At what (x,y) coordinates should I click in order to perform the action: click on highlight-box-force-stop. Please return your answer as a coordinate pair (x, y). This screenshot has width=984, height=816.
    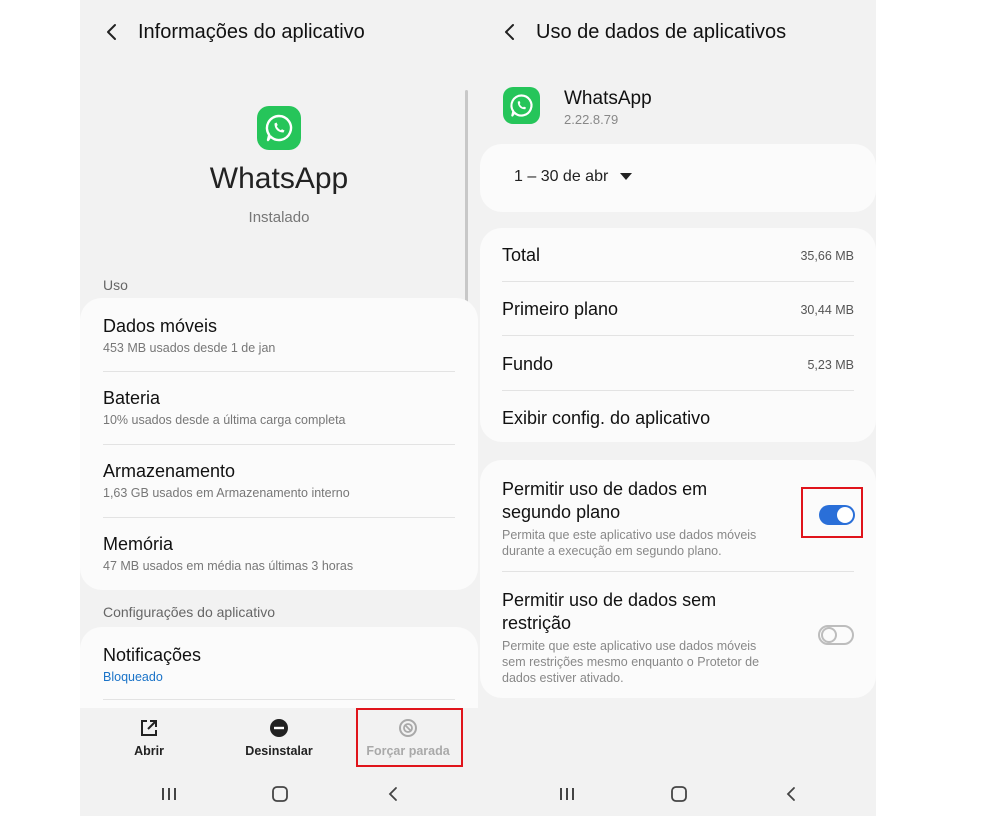
    Looking at the image, I should click on (409, 737).